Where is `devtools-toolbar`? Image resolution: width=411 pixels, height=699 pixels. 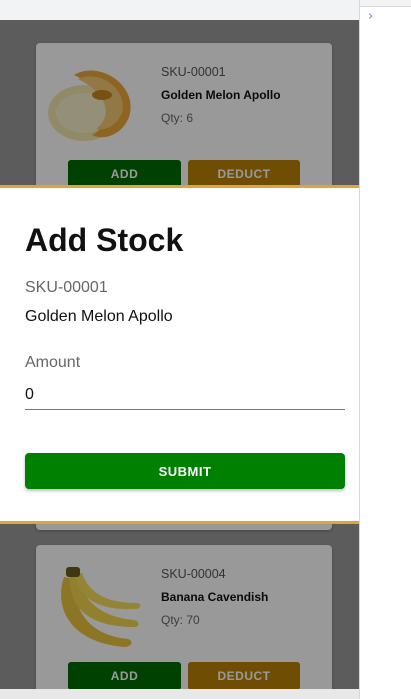
devtools-toolbar is located at coordinates (385, 3).